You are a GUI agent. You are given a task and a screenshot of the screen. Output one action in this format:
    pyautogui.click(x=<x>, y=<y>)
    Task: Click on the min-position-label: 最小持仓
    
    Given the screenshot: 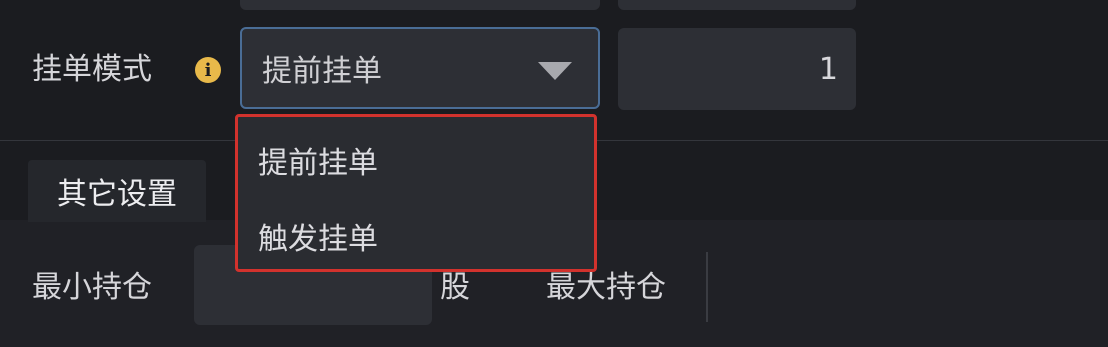 What is the action you would take?
    pyautogui.click(x=92, y=287)
    